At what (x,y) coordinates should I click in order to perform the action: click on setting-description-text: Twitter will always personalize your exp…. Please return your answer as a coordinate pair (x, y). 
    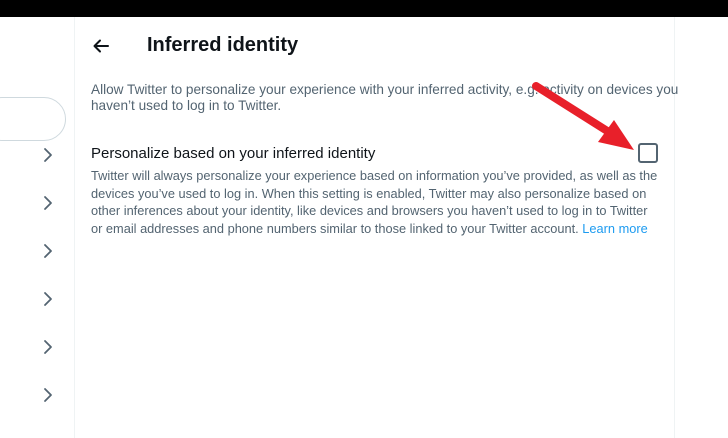
    Looking at the image, I should click on (374, 202).